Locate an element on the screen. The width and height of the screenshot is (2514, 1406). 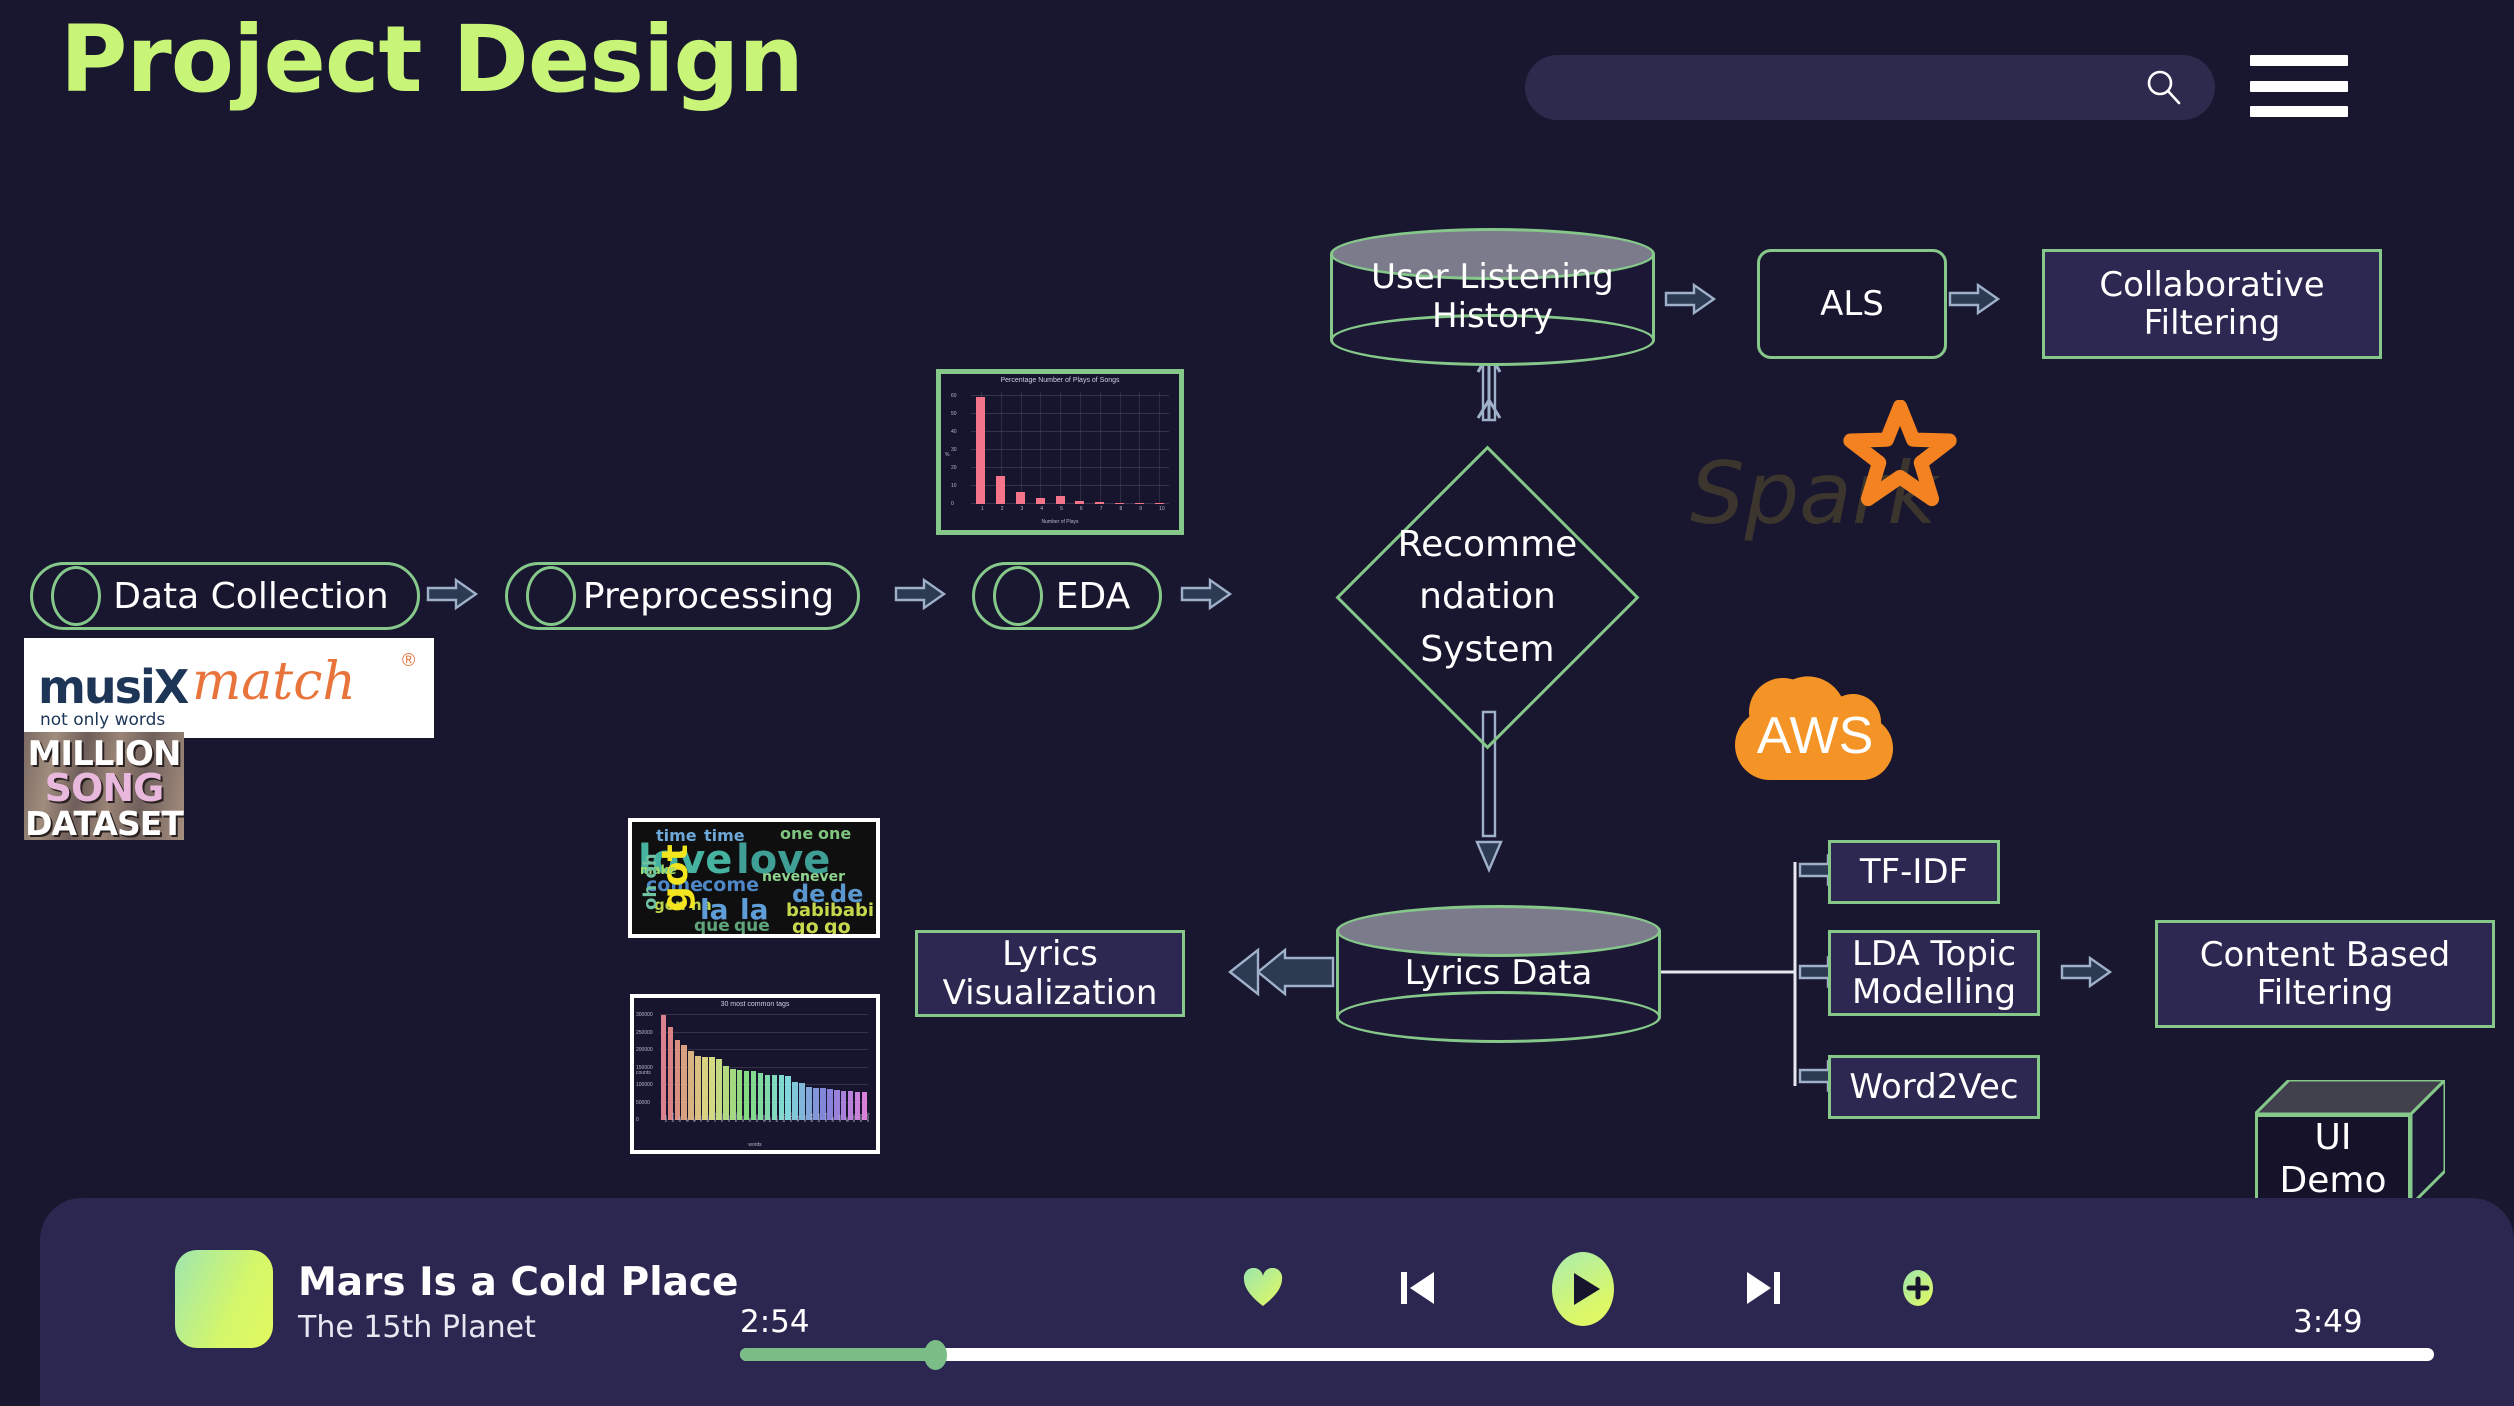
chart-xtick-label: way is located at coordinates (805, 1118).